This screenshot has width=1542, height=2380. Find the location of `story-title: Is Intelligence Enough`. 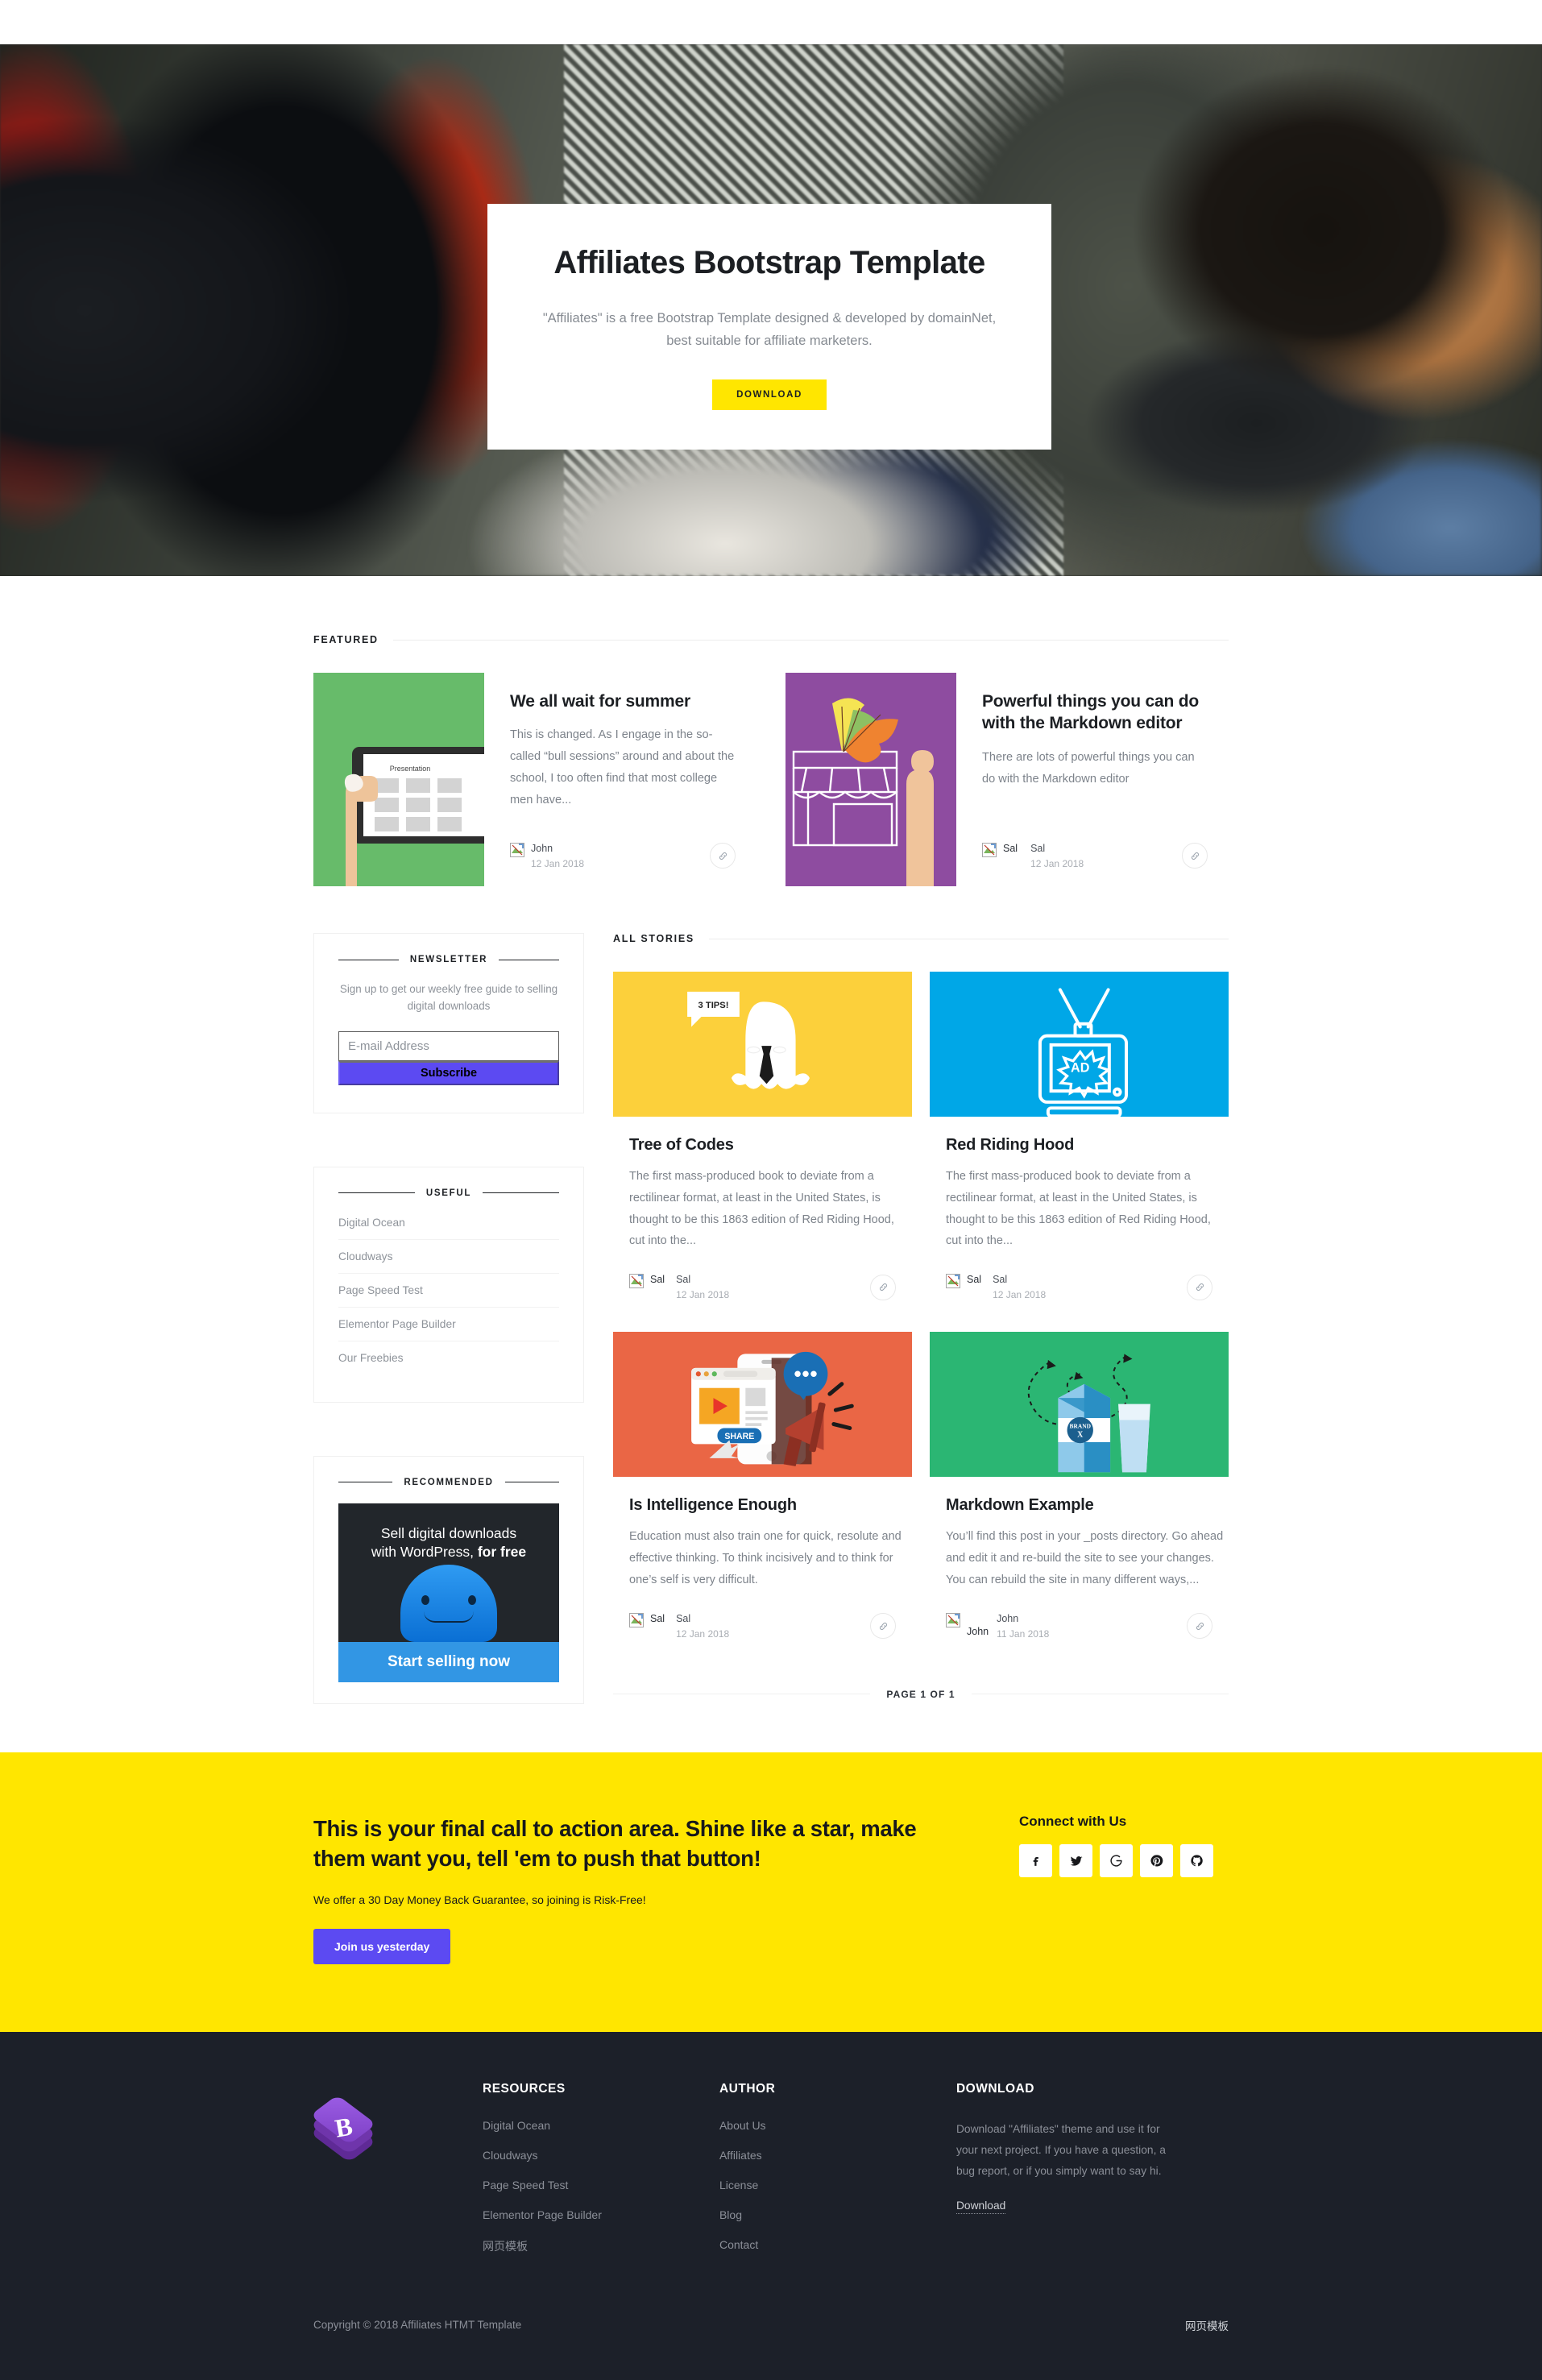

story-title: Is Intelligence Enough is located at coordinates (769, 1505).